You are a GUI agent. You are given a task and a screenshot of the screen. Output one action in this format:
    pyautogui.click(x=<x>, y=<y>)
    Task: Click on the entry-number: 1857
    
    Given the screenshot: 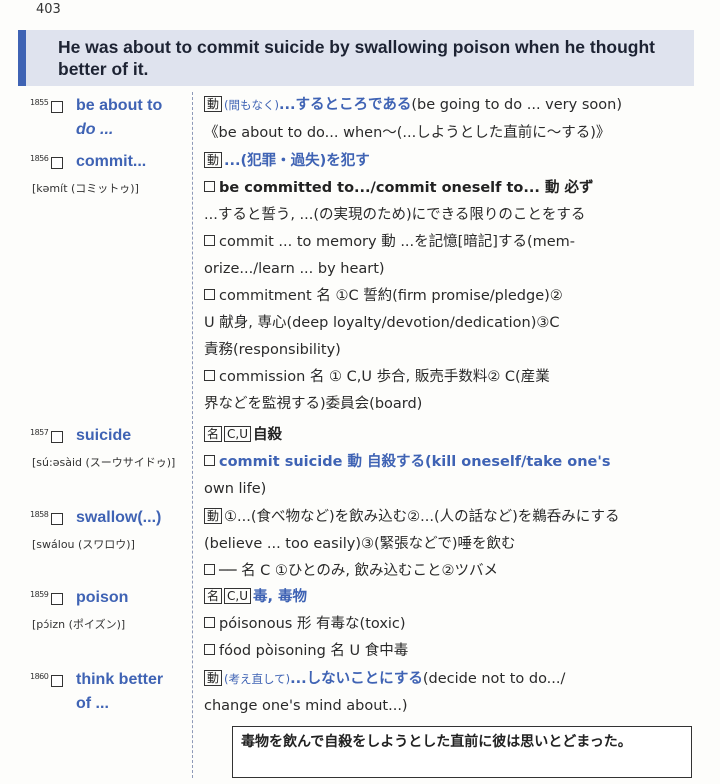 What is the action you would take?
    pyautogui.click(x=39, y=432)
    